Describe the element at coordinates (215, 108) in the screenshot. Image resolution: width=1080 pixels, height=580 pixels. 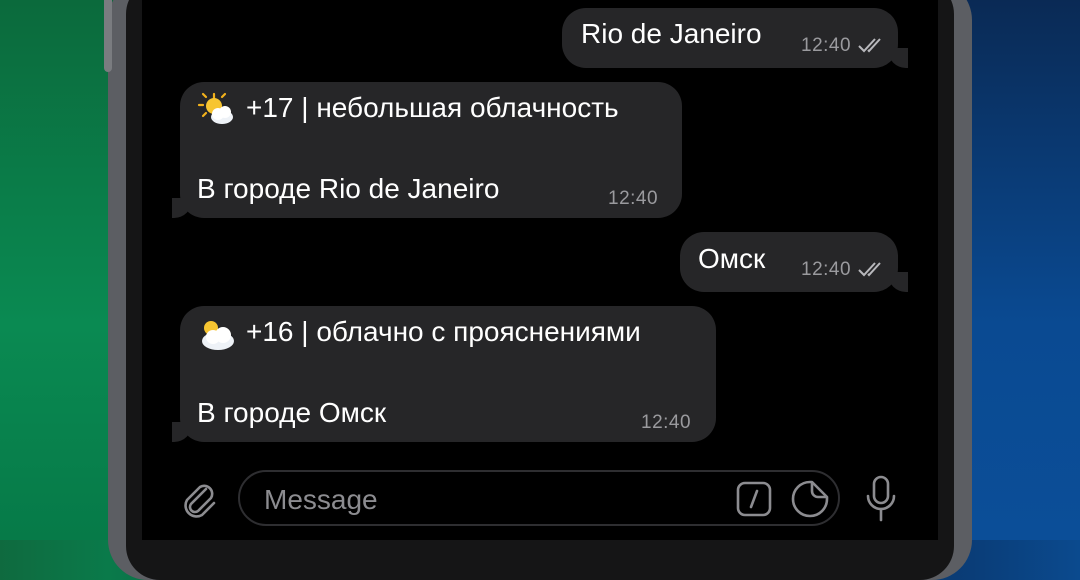
I see `sun-behind-cloud-icon` at that location.